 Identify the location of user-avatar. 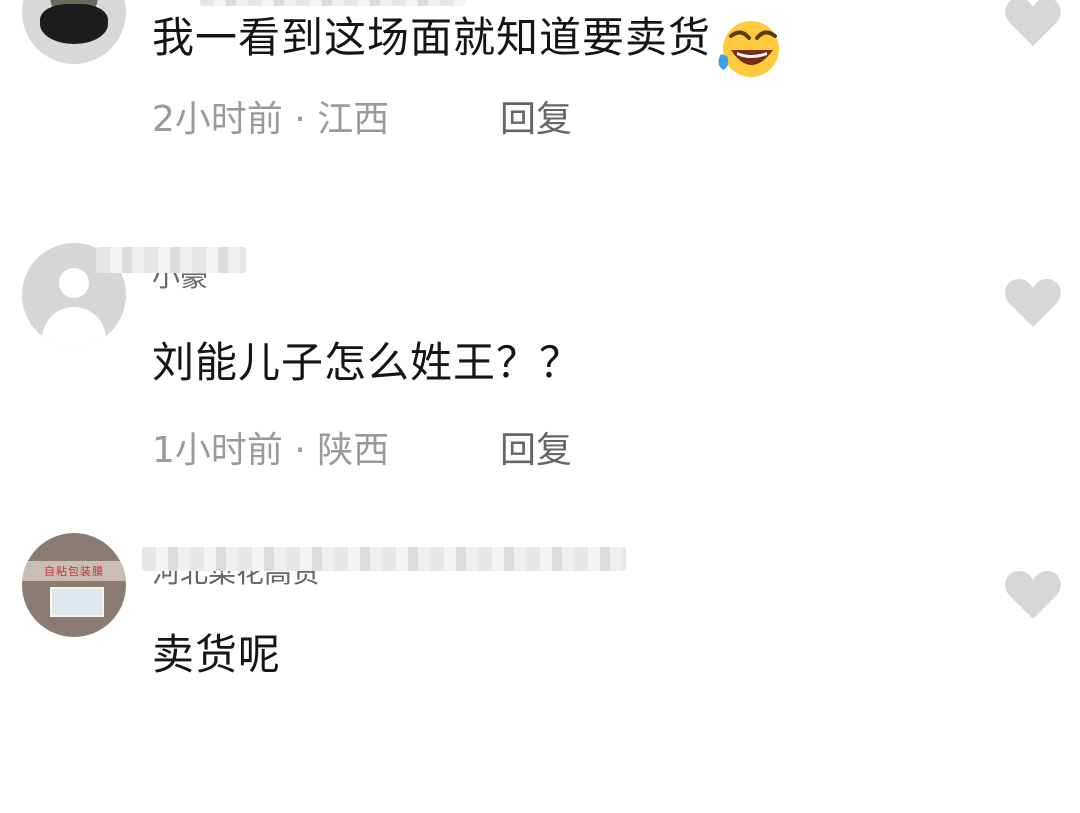
(74, 32).